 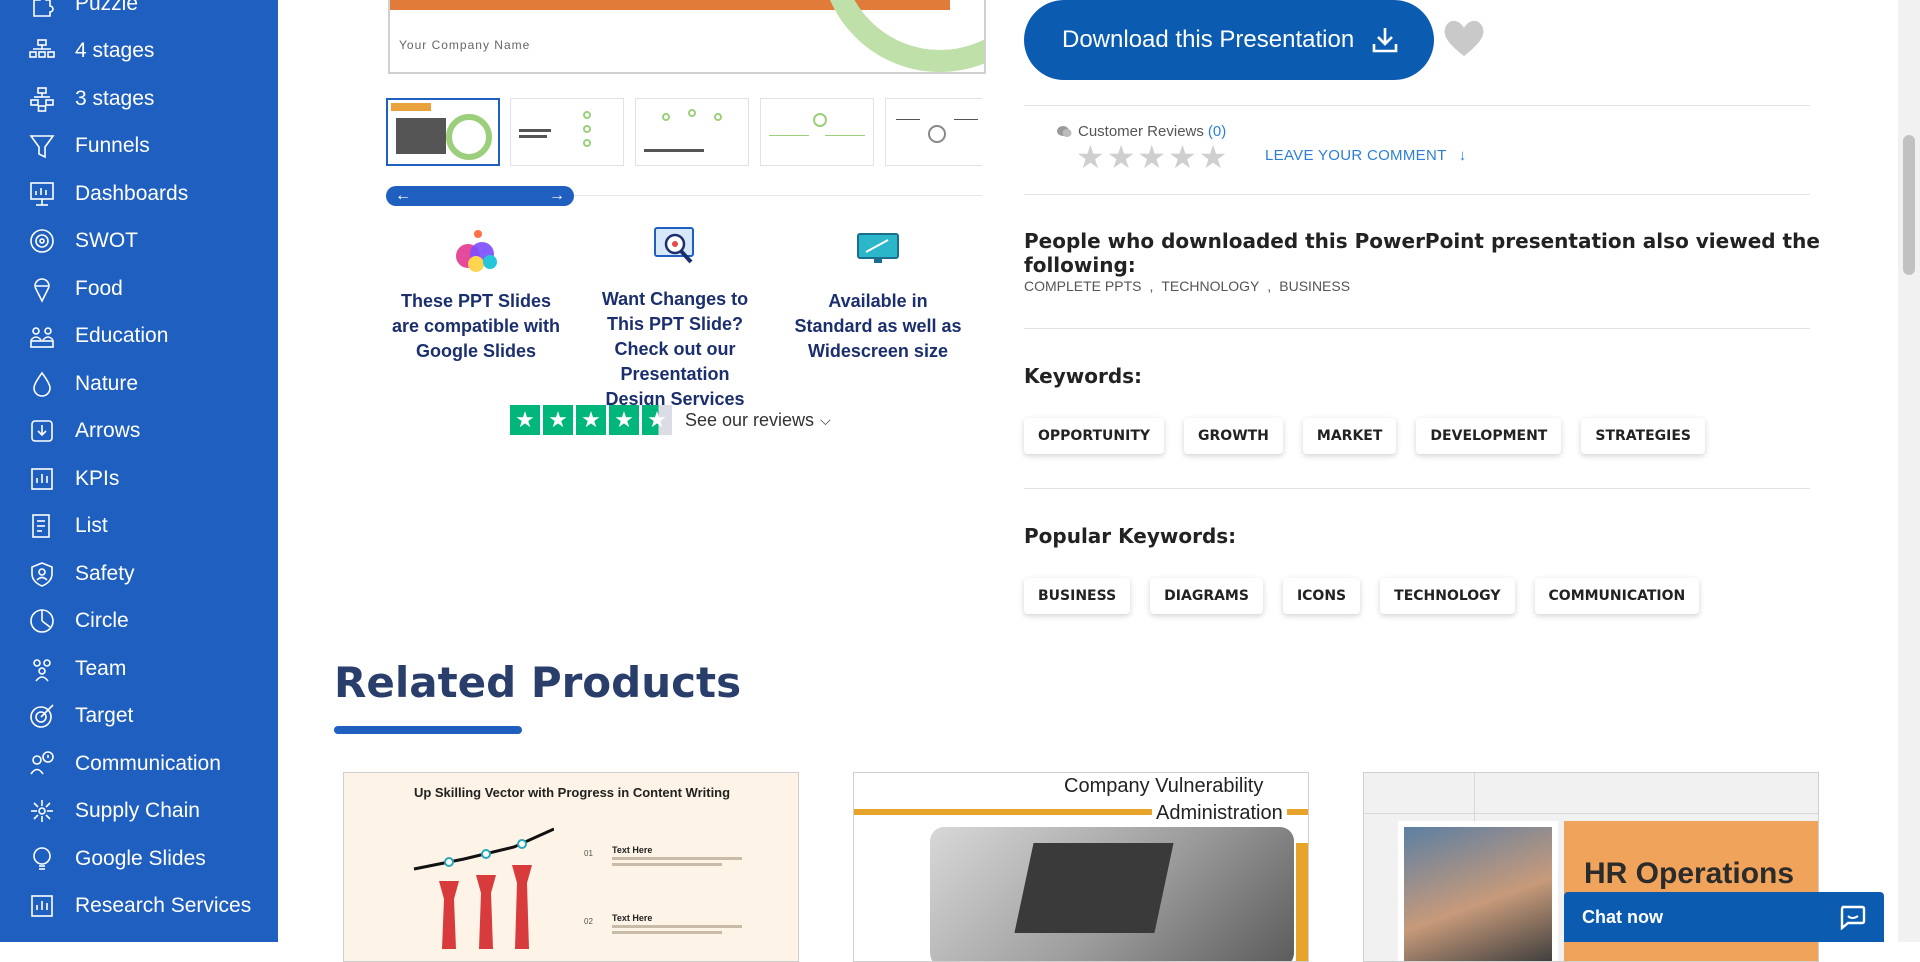 What do you see at coordinates (139, 906) in the screenshot?
I see `sidebar-item-research-services: Research Services` at bounding box center [139, 906].